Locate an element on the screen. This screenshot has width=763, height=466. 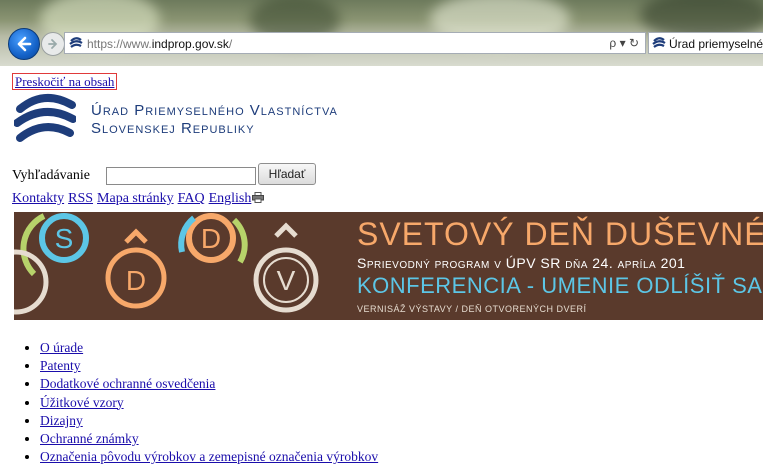
search-button: Hľadať is located at coordinates (287, 174).